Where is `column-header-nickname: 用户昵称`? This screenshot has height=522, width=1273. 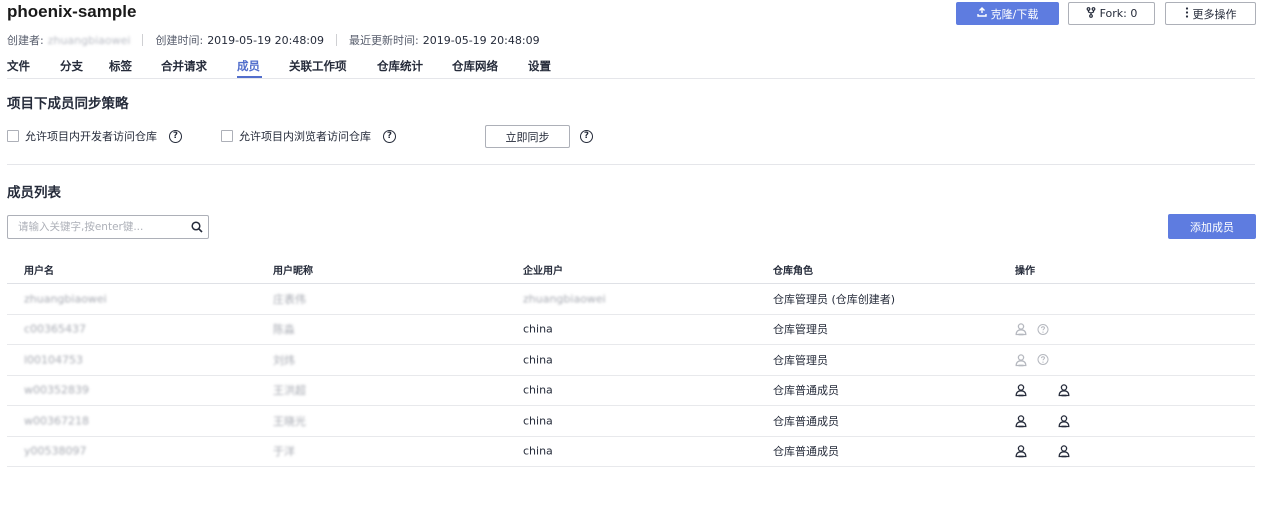 column-header-nickname: 用户昵称 is located at coordinates (293, 271).